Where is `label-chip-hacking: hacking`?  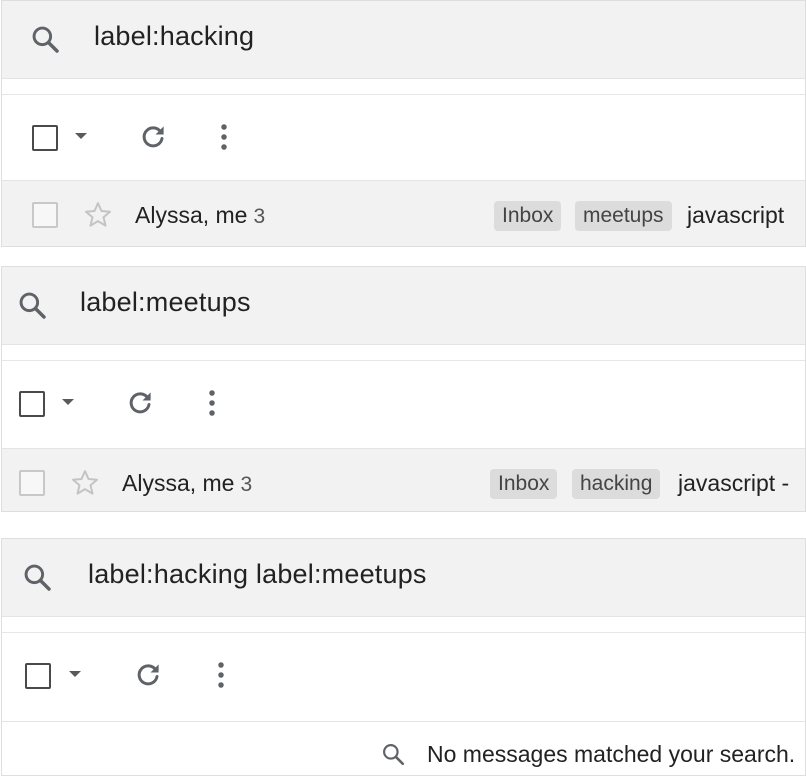
label-chip-hacking: hacking is located at coordinates (616, 484).